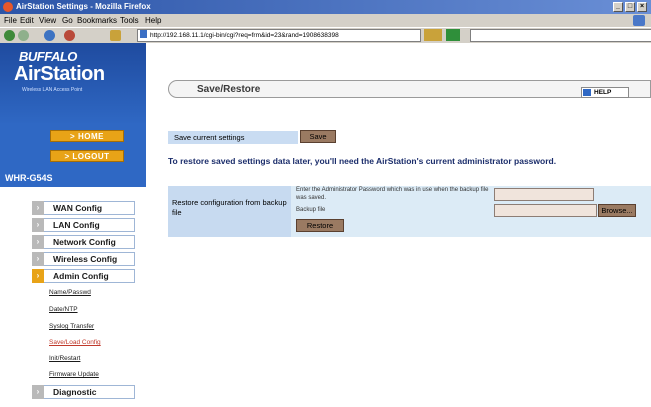  I want to click on page-icon, so click(143, 34).